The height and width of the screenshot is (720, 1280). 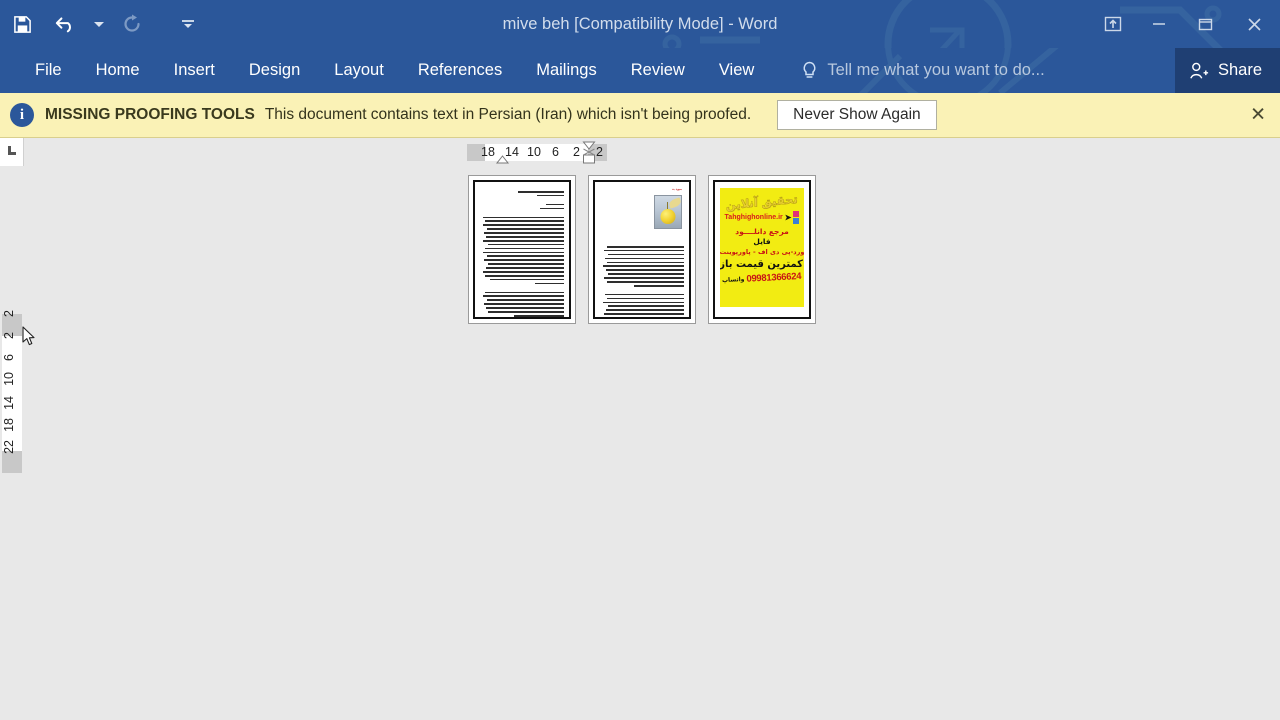 I want to click on ad-contact-row: واتساپ 09981366624, so click(x=762, y=278).